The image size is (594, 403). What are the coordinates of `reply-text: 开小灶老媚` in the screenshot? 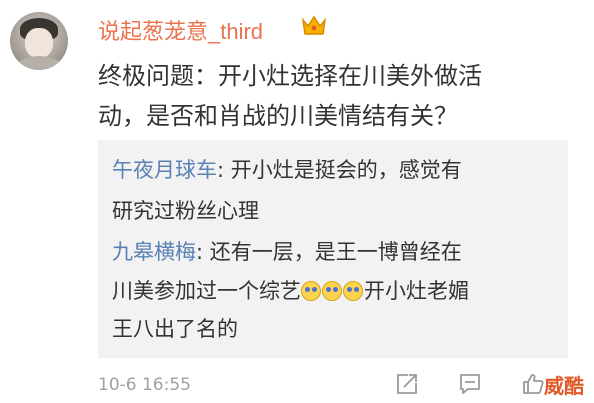 It's located at (416, 291).